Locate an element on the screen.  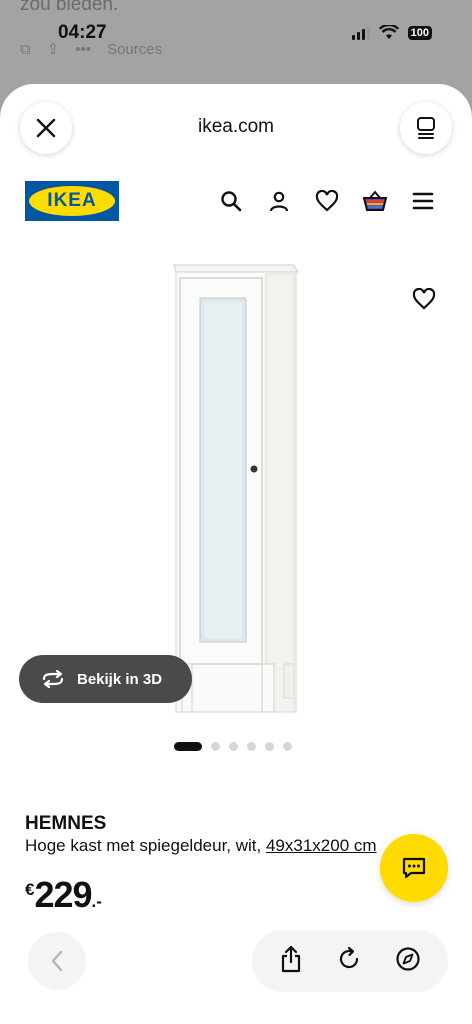
reader-button is located at coordinates (426, 128).